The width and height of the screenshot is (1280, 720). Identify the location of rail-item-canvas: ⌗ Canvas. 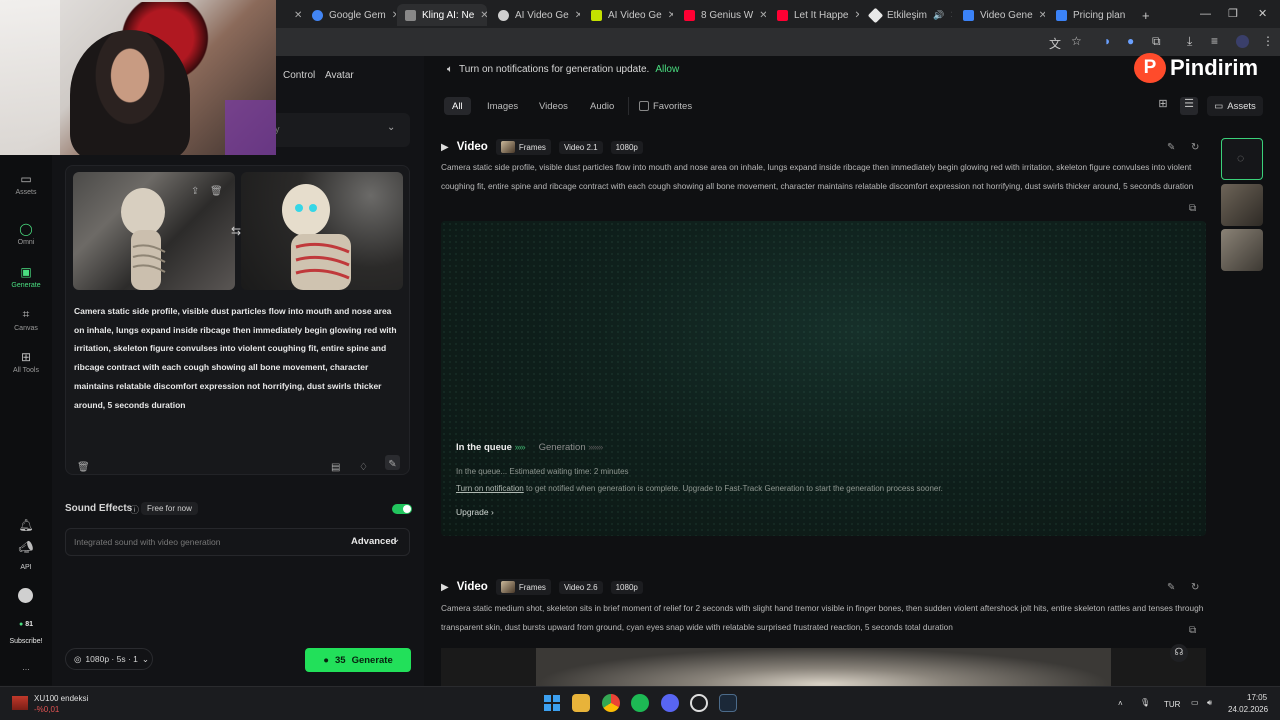
(26, 319).